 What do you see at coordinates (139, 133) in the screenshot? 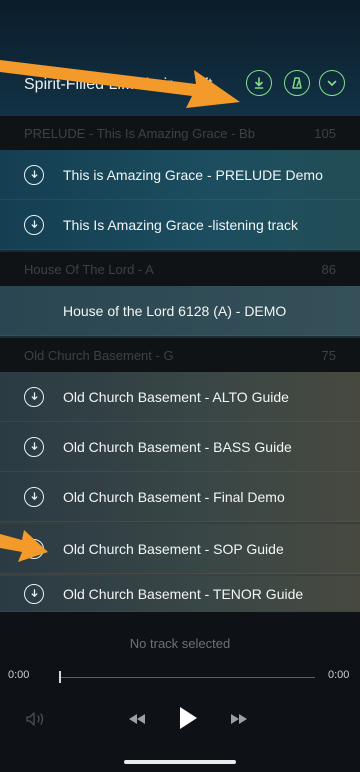
I see `section-title: PRELUDE - This Is Amazing Grace - Bb` at bounding box center [139, 133].